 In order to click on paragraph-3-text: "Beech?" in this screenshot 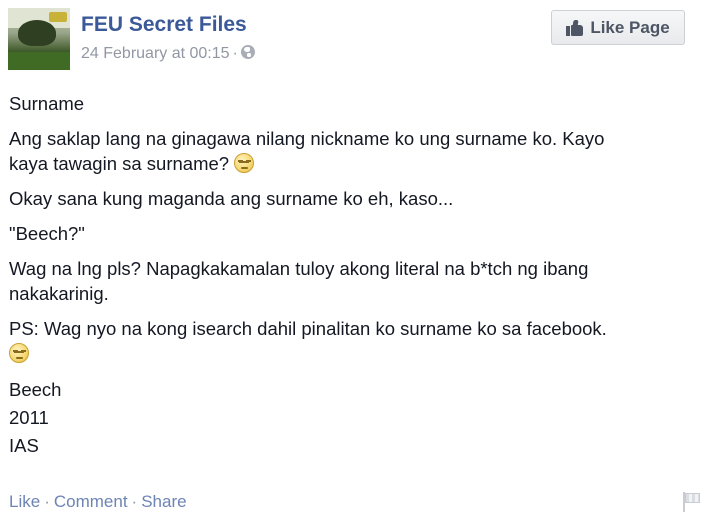, I will do `click(47, 233)`.